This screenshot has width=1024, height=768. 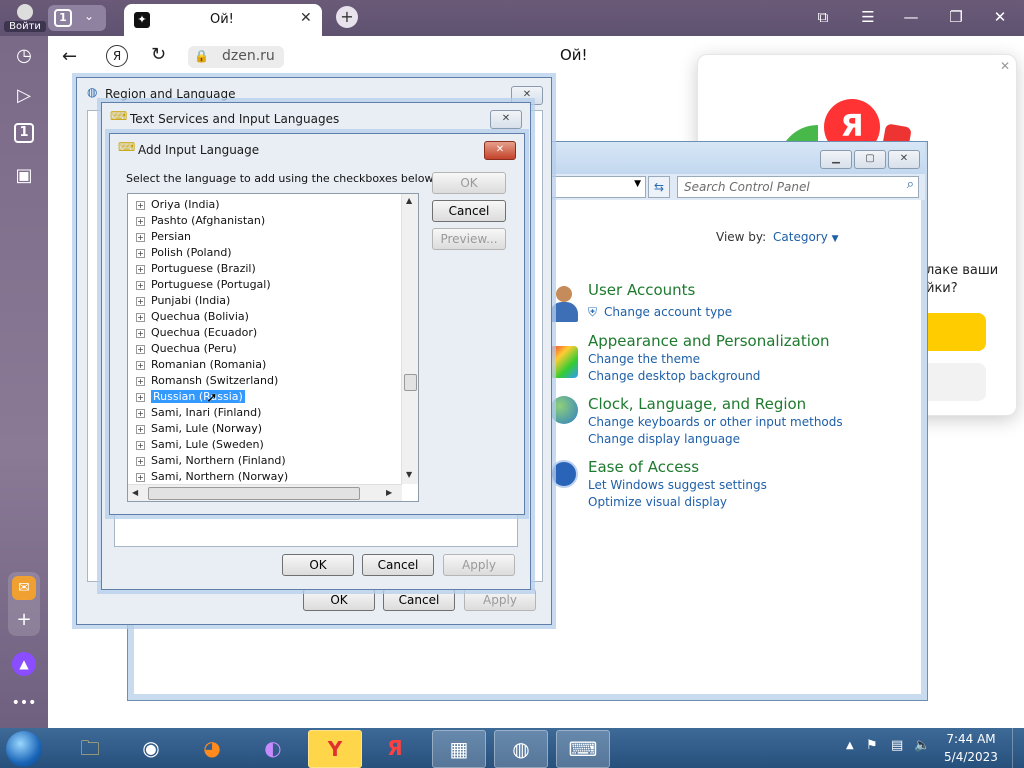 What do you see at coordinates (1018, 748) in the screenshot?
I see `show-desktop-button` at bounding box center [1018, 748].